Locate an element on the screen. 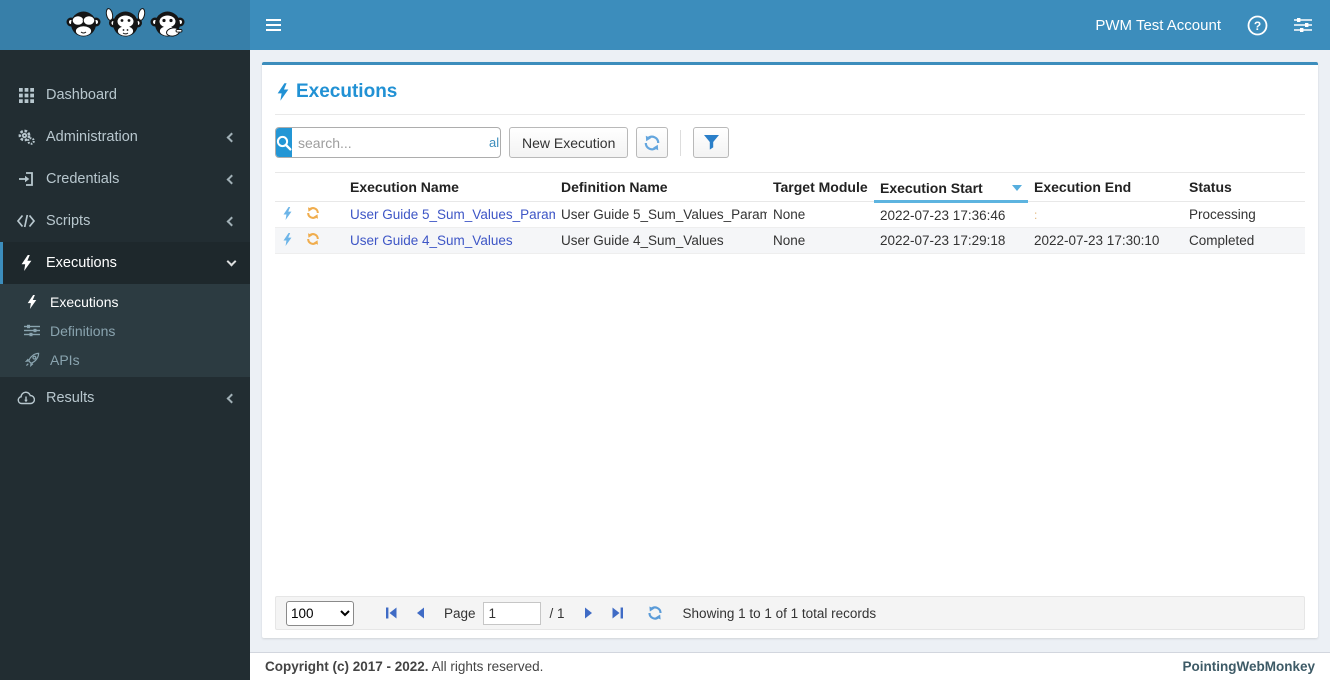  search-group: all is located at coordinates (388, 142).